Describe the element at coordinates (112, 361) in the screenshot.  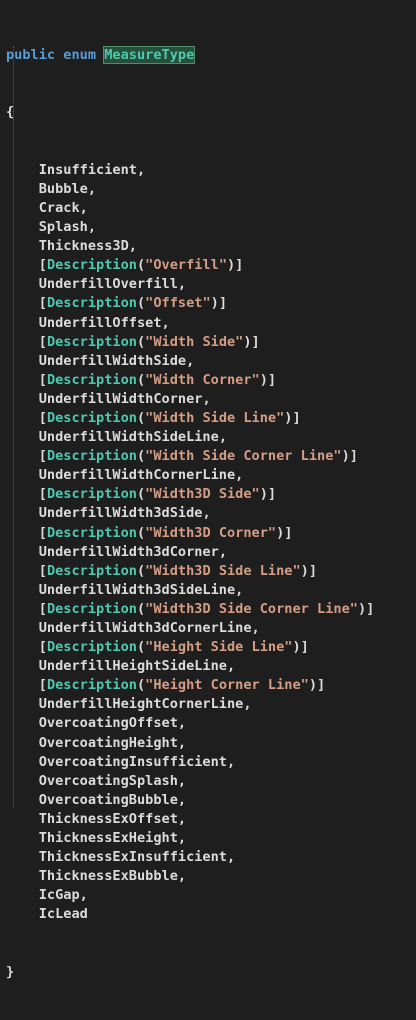
I see `enum-member-name: UnderfillWidthSide` at that location.